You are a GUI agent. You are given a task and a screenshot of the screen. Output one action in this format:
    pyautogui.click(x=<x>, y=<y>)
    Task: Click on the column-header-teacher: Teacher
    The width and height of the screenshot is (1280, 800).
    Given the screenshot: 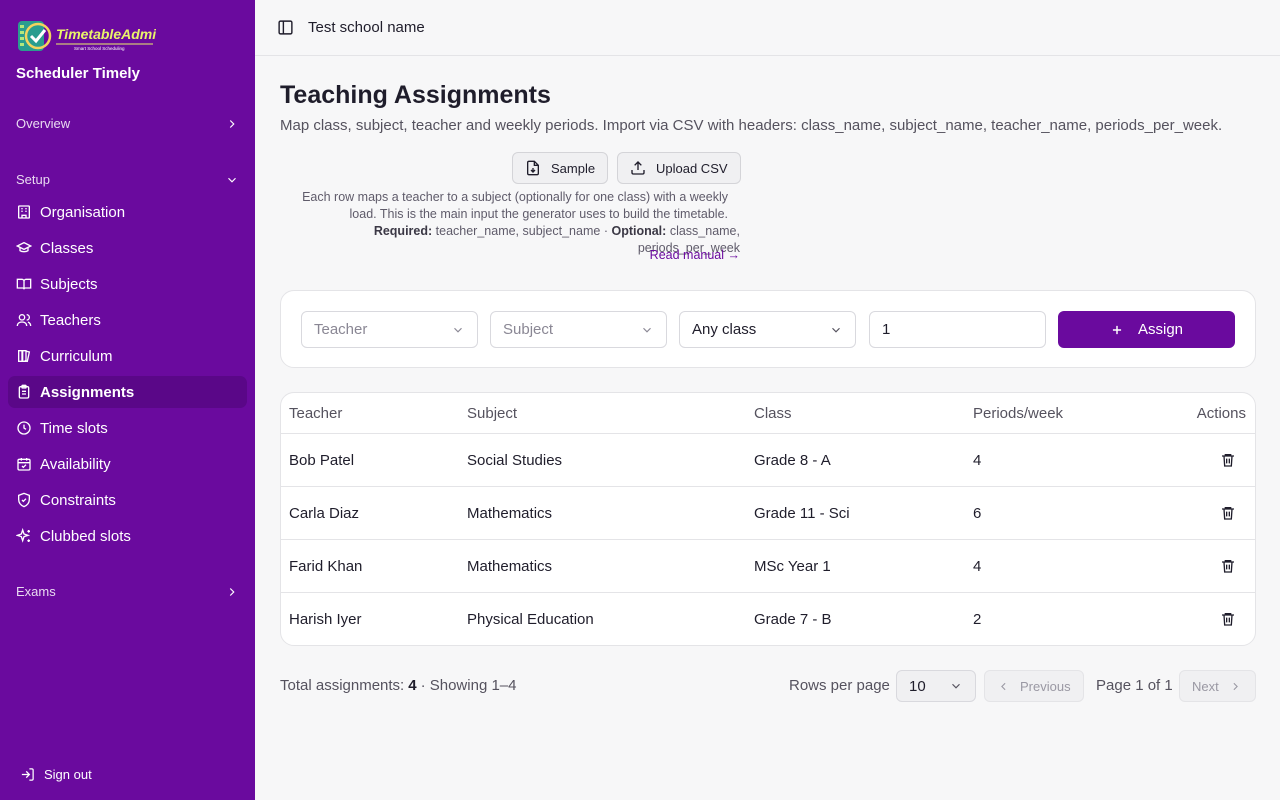 What is the action you would take?
    pyautogui.click(x=315, y=413)
    